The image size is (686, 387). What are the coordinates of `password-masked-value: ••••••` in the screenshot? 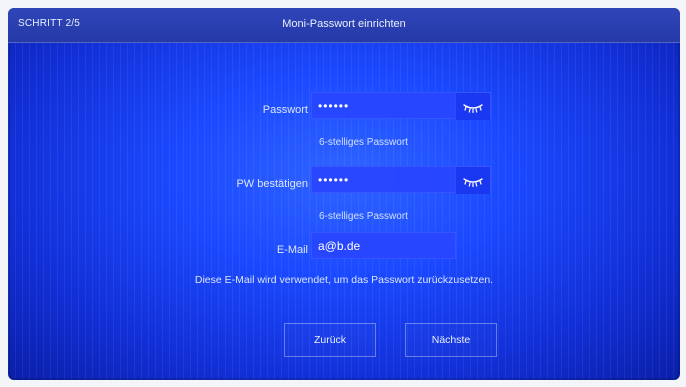 It's located at (334, 106).